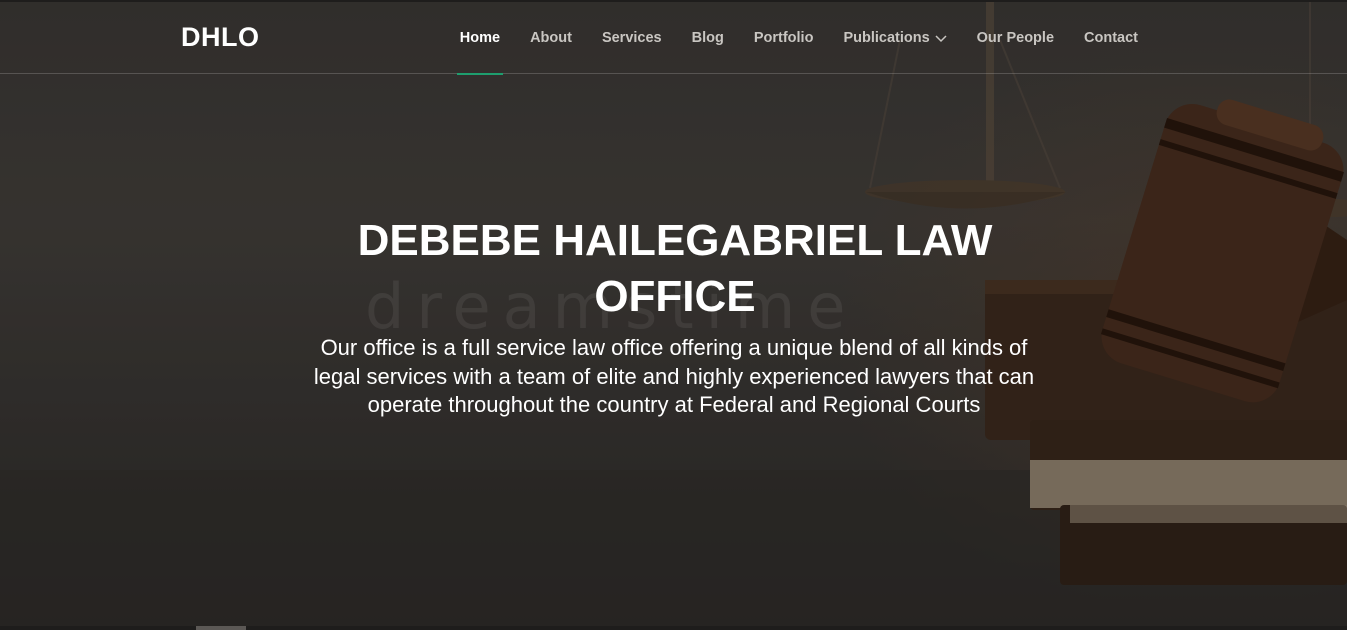  I want to click on nav-item-label: About, so click(551, 38).